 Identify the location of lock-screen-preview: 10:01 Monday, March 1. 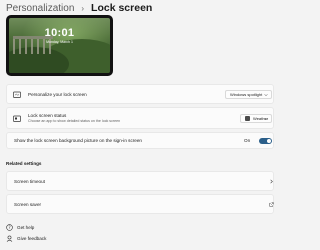
(59, 45).